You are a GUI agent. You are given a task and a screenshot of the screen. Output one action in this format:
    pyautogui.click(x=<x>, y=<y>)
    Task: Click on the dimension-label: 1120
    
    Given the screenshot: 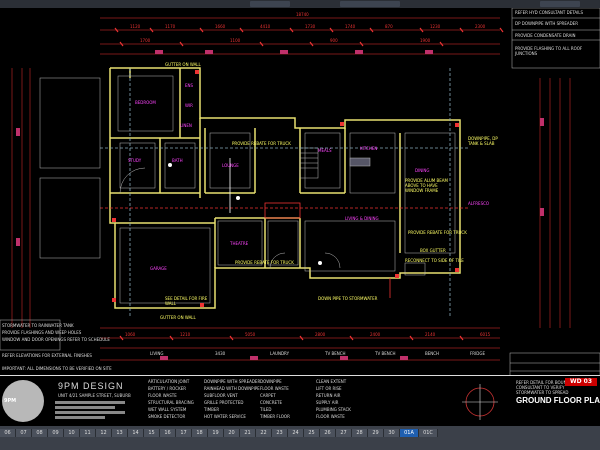 What is the action you would take?
    pyautogui.click(x=135, y=26)
    